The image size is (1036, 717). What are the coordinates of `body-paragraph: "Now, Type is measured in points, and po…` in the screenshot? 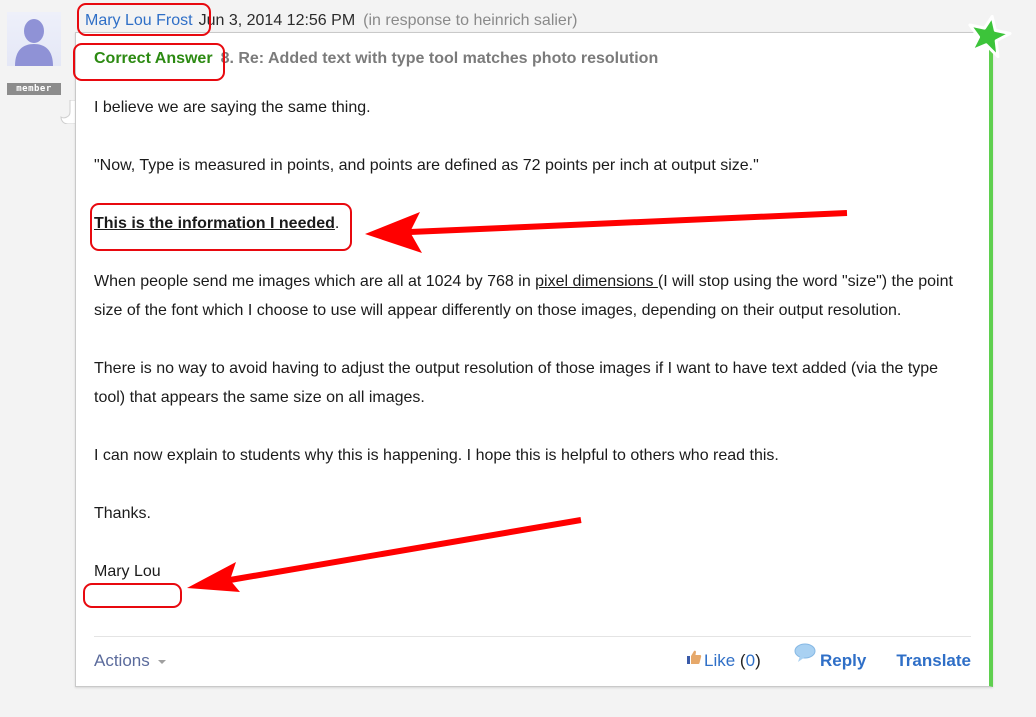 It's located at (426, 165).